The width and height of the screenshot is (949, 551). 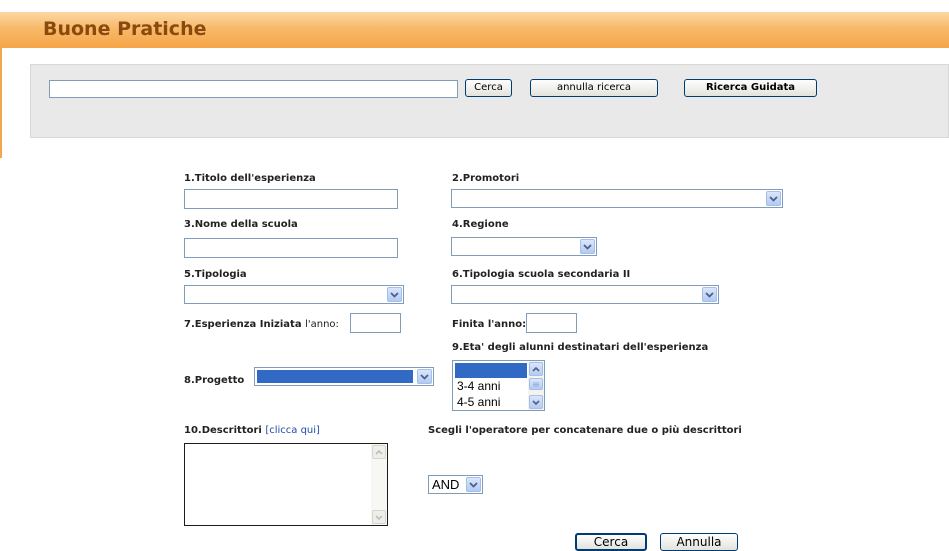 I want to click on regione-select, so click(x=524, y=246).